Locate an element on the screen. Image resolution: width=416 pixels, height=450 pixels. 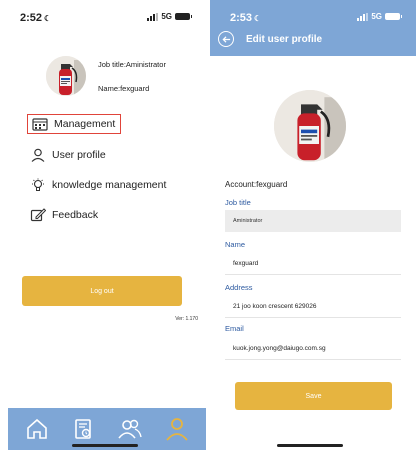
logout-button: Log out is located at coordinates (102, 291).